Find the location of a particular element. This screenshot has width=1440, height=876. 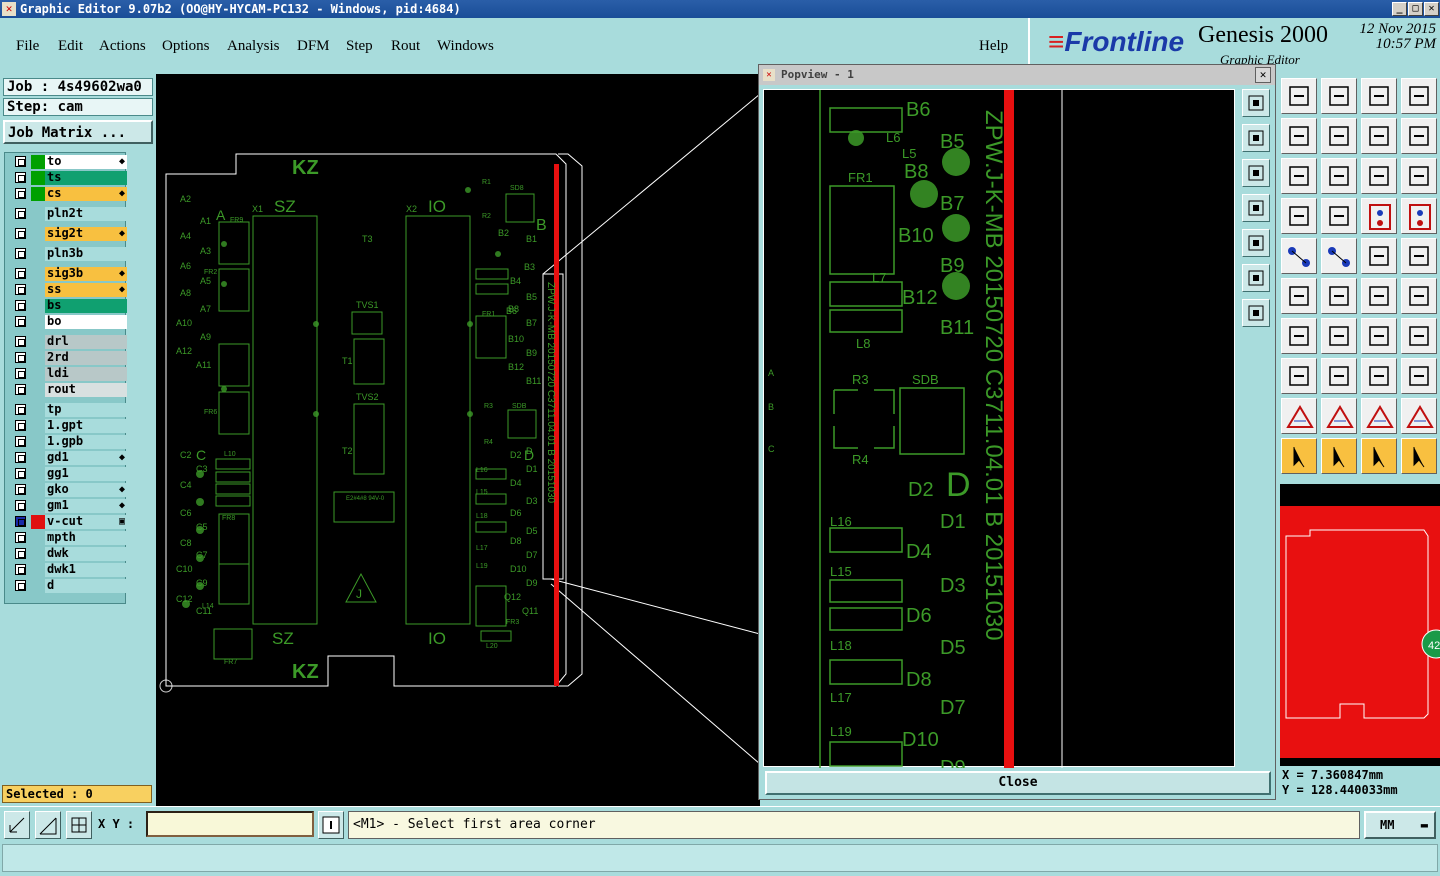

layer-row-sig2t: sig2t ◆ is located at coordinates (68, 234).